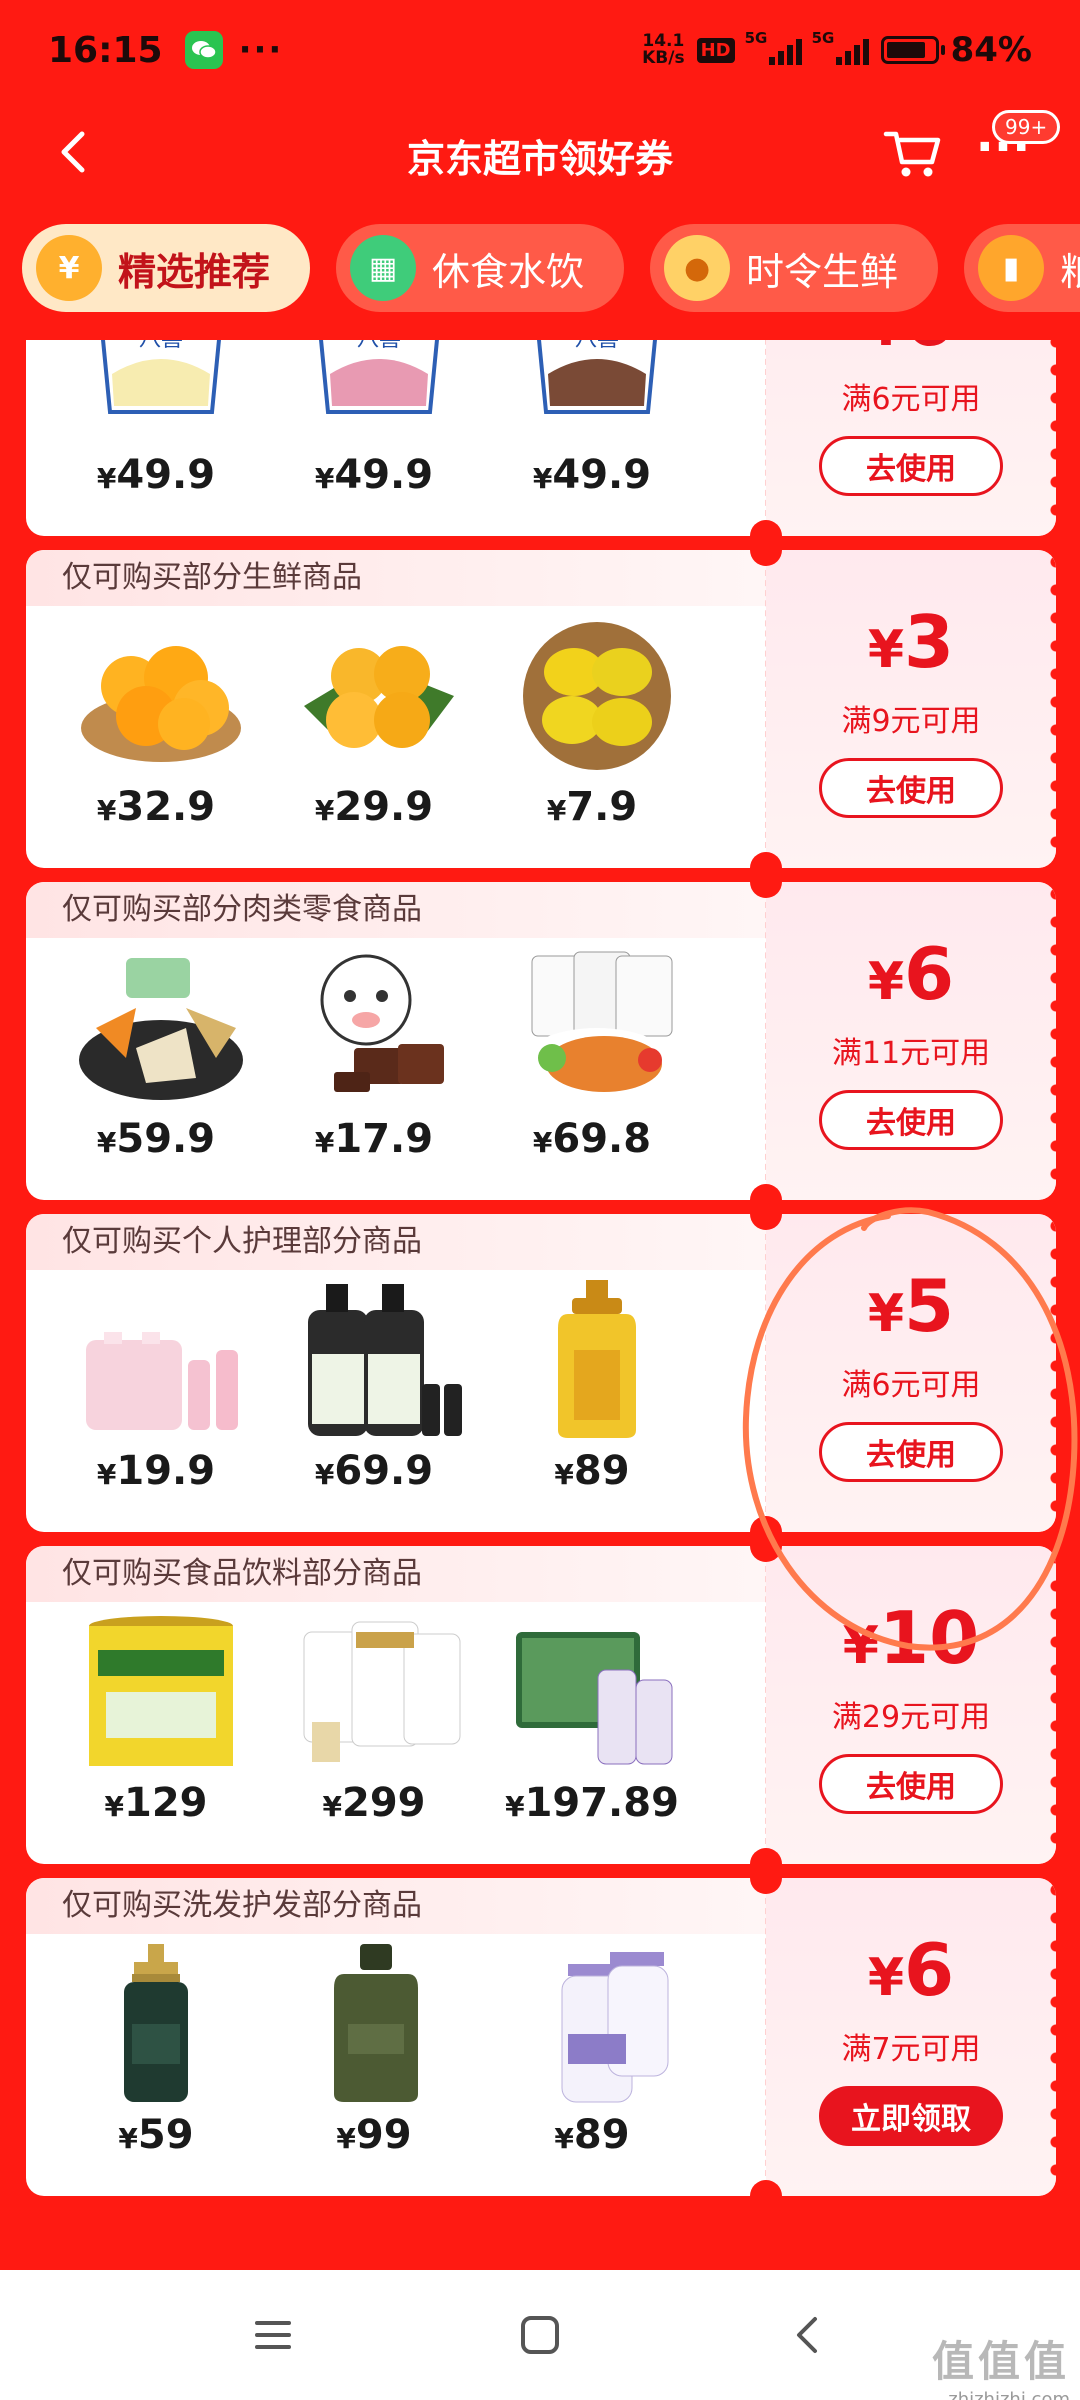  Describe the element at coordinates (592, 1803) in the screenshot. I see `product-price: ¥197.89` at that location.